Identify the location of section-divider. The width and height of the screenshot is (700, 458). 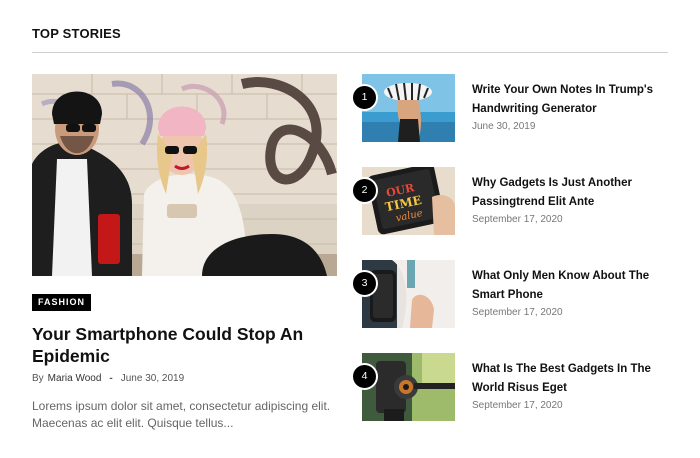
(350, 52).